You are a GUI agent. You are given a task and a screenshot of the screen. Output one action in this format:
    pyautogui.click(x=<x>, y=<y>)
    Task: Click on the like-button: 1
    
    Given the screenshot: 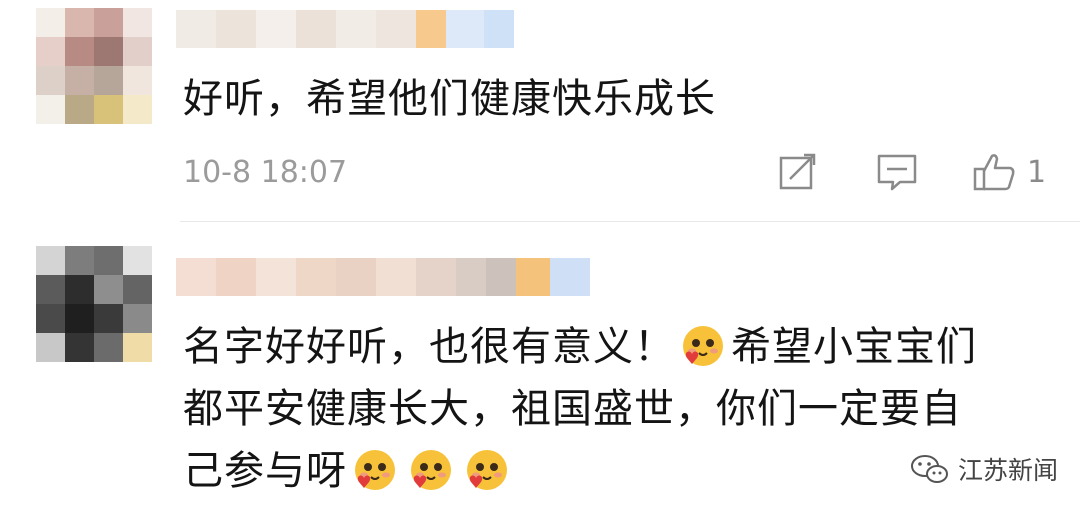 What is the action you would take?
    pyautogui.click(x=1009, y=172)
    